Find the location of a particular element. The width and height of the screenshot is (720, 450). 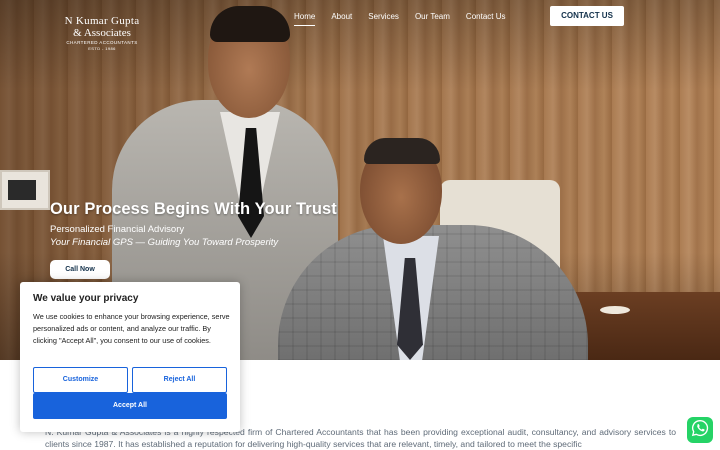

whatsapp-icon is located at coordinates (700, 430).